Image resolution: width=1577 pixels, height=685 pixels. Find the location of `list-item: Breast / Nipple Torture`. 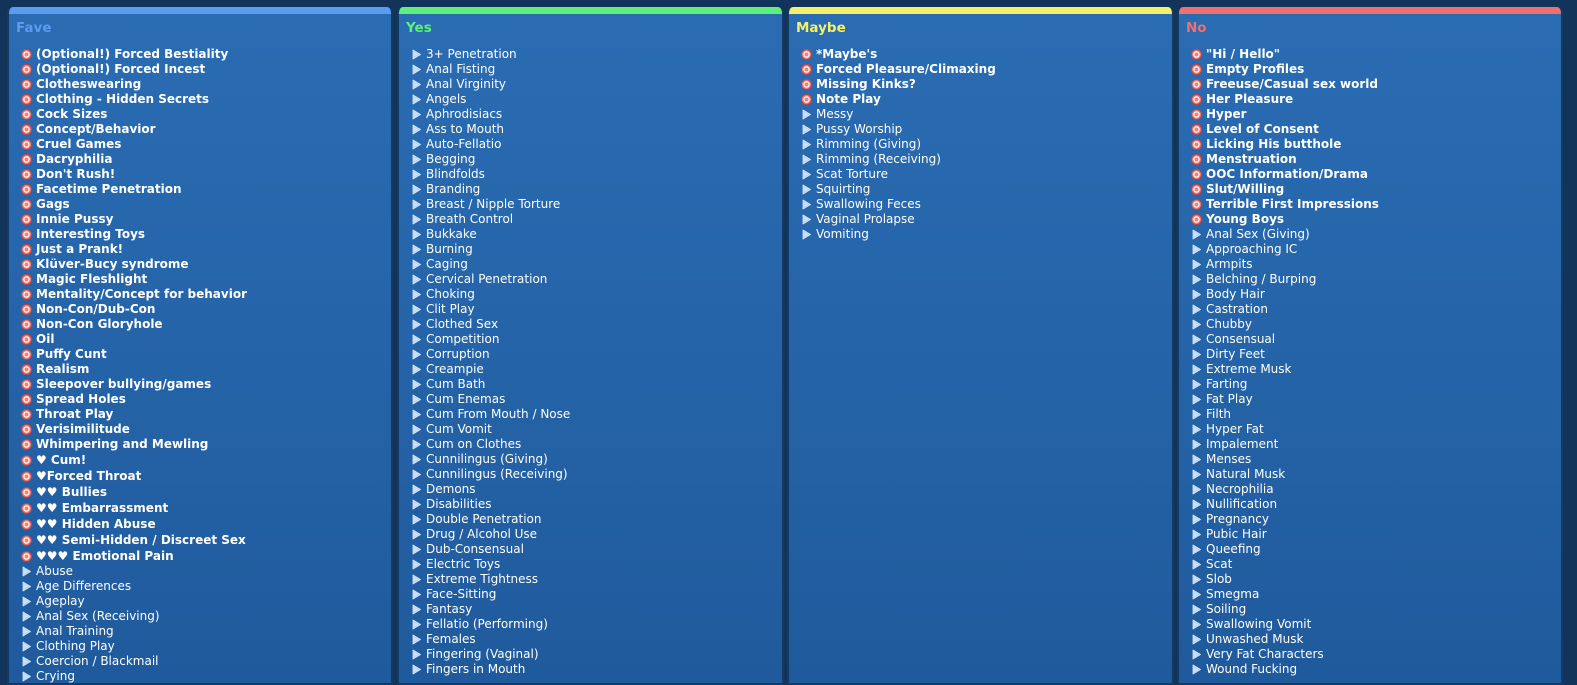

list-item: Breast / Nipple Torture is located at coordinates (596, 204).